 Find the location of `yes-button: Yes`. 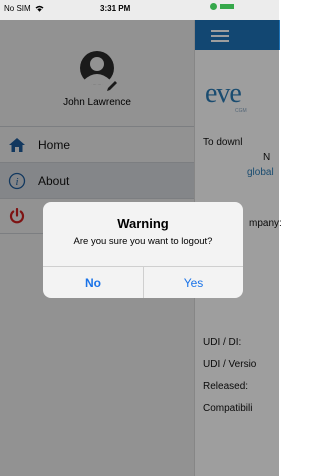

yes-button: Yes is located at coordinates (193, 282).